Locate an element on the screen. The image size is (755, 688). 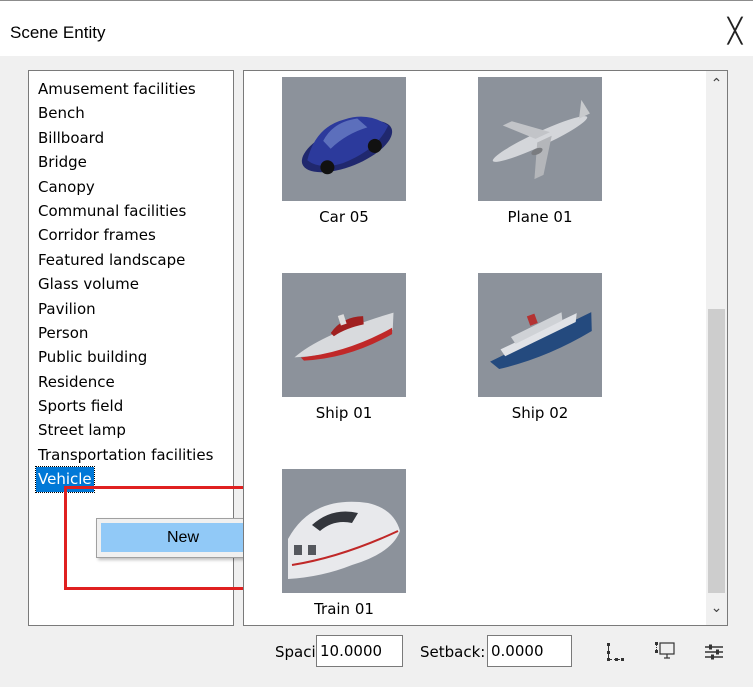
entity-tile: Train 01 is located at coordinates (344, 543).